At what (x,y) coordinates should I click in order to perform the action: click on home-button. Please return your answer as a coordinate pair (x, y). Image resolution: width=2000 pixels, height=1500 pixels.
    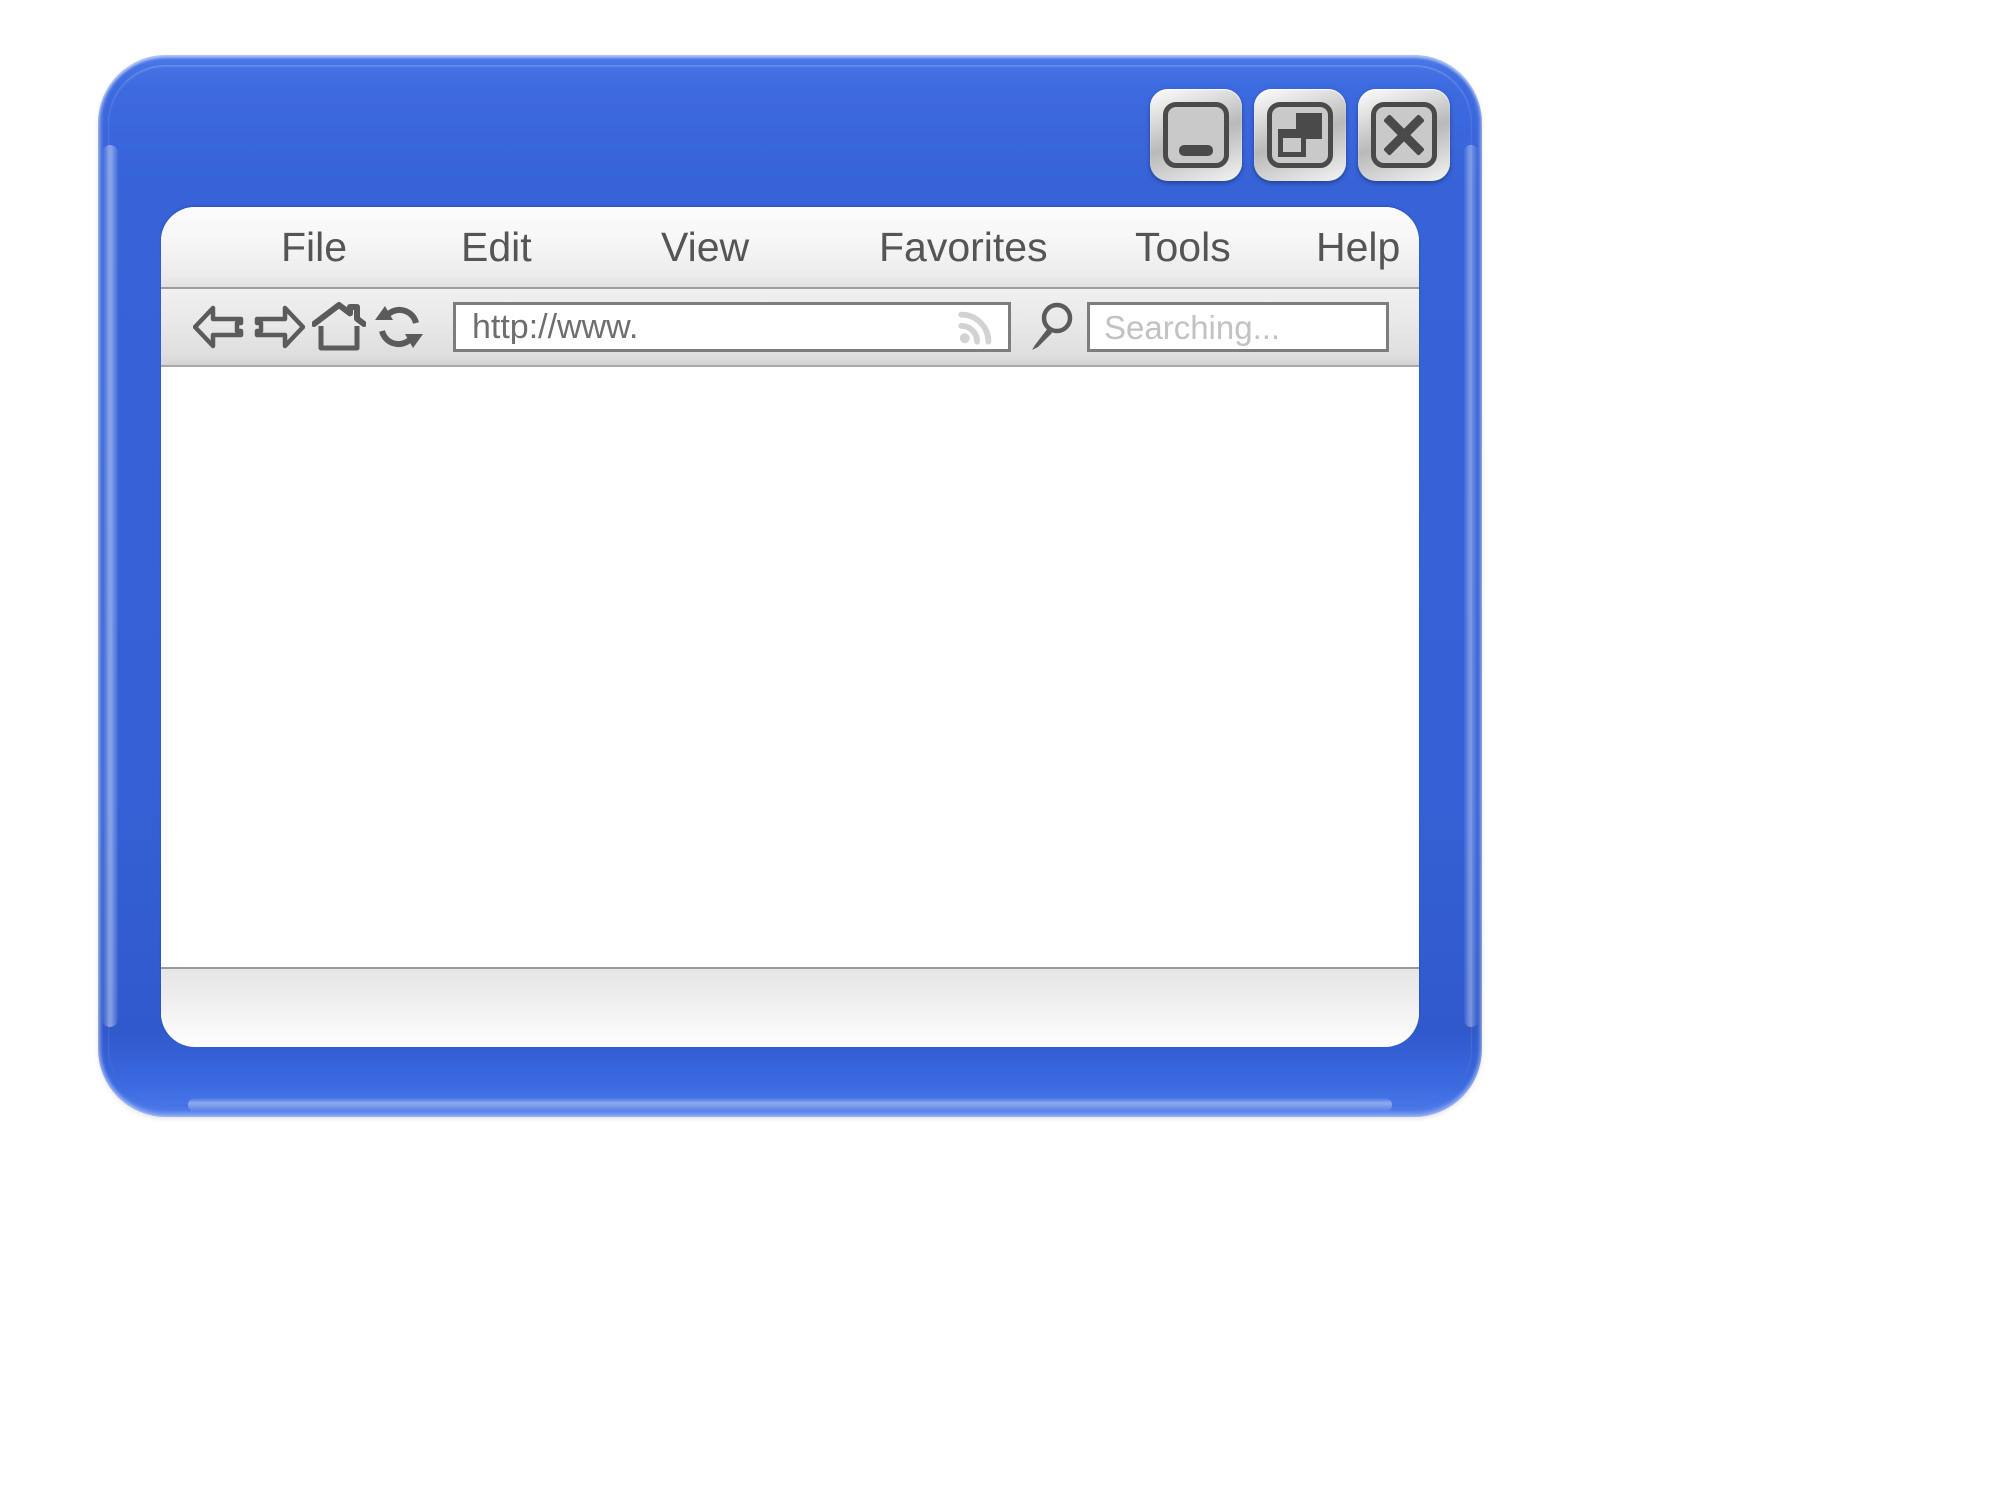
    Looking at the image, I should click on (339, 327).